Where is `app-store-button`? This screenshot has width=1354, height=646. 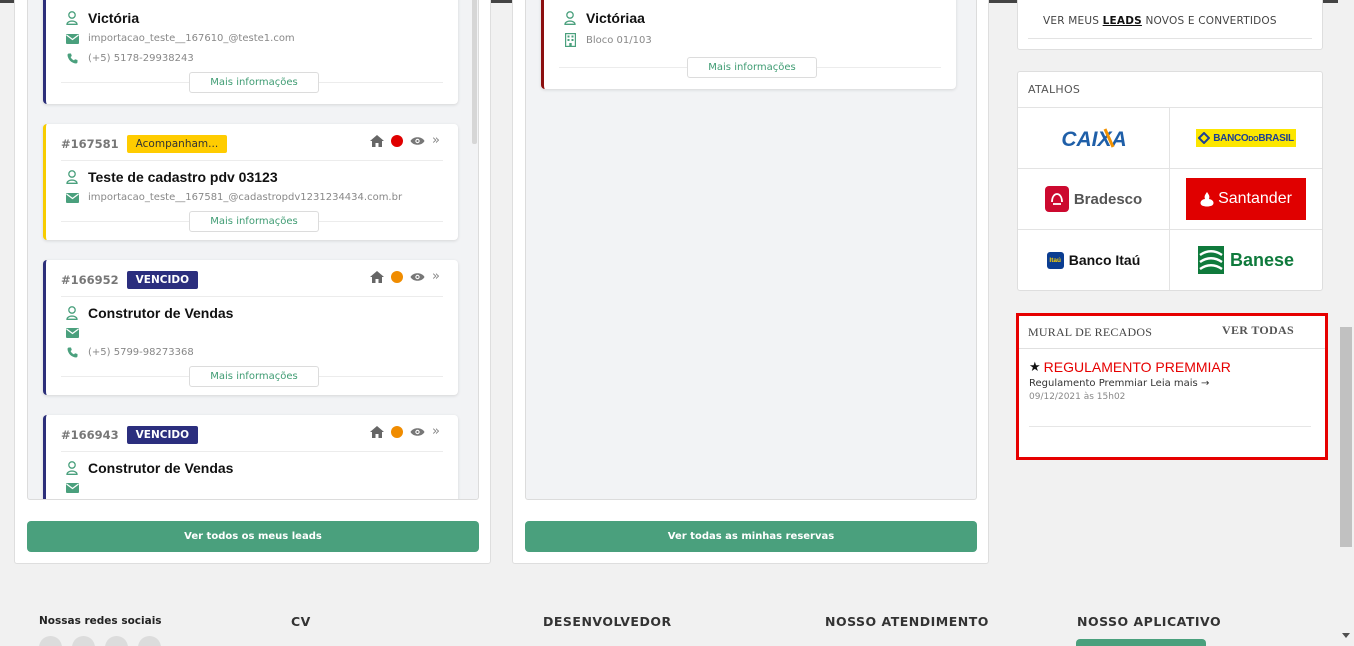
app-store-button is located at coordinates (1141, 642).